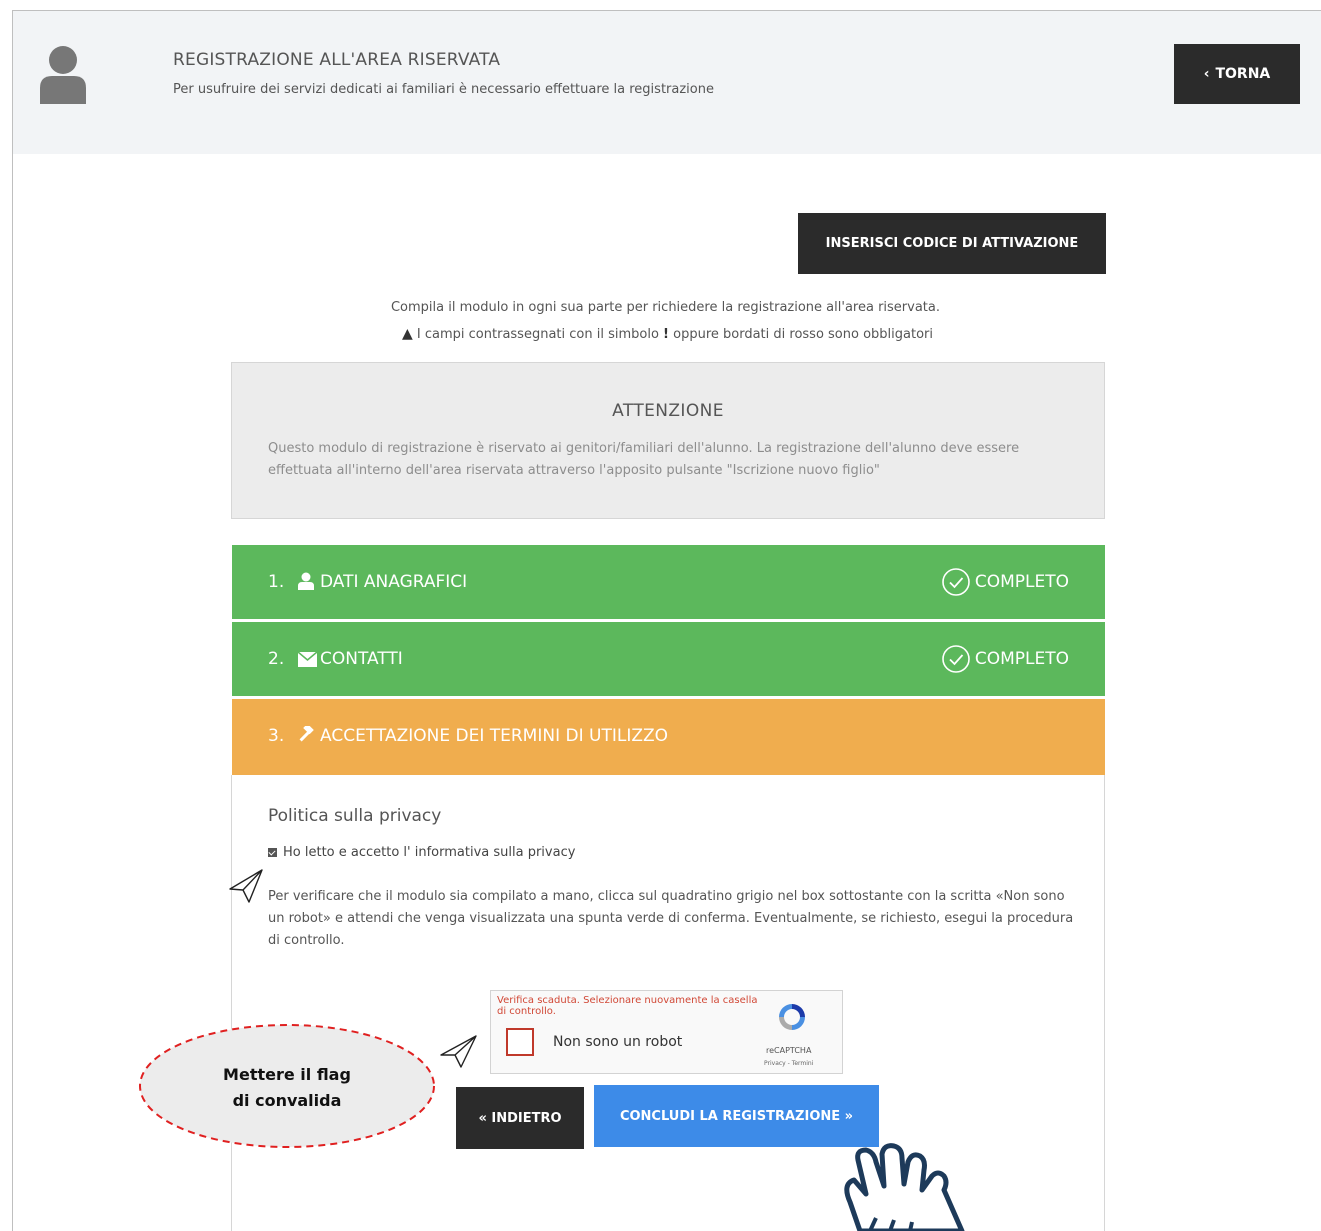 The image size is (1321, 1231). Describe the element at coordinates (306, 734) in the screenshot. I see `gavel-icon` at that location.